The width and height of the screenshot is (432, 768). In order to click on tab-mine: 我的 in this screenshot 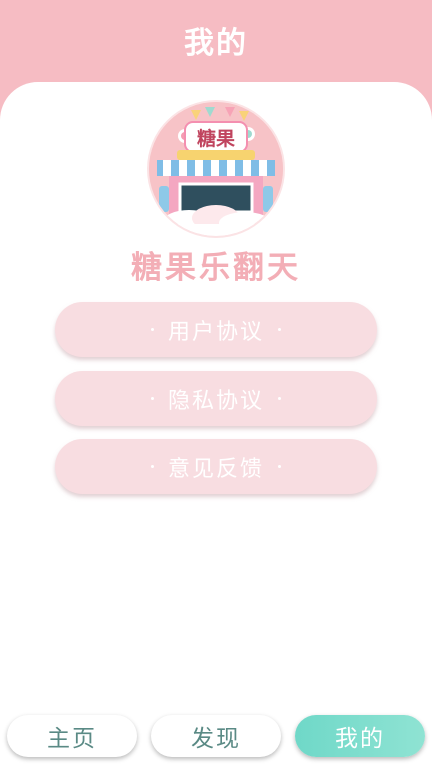, I will do `click(360, 736)`.